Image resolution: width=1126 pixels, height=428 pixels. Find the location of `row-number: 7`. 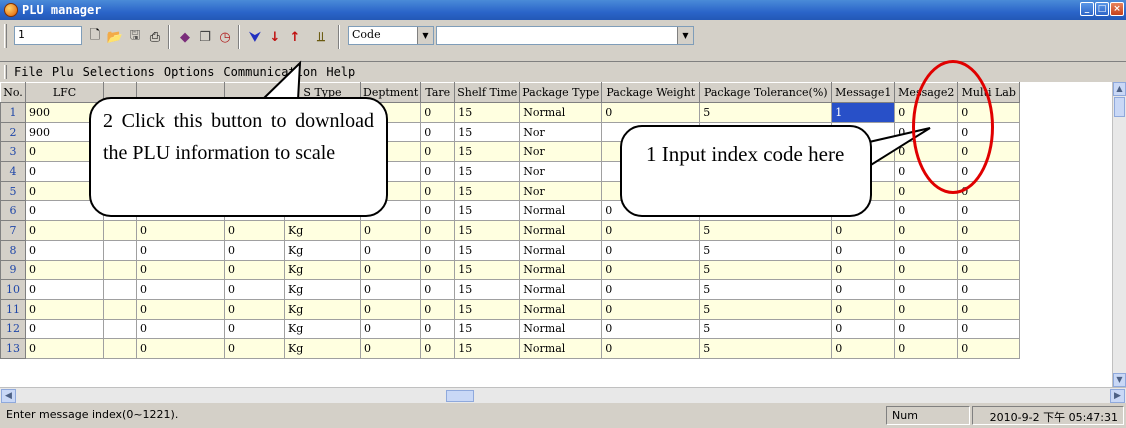

row-number: 7 is located at coordinates (13, 230).